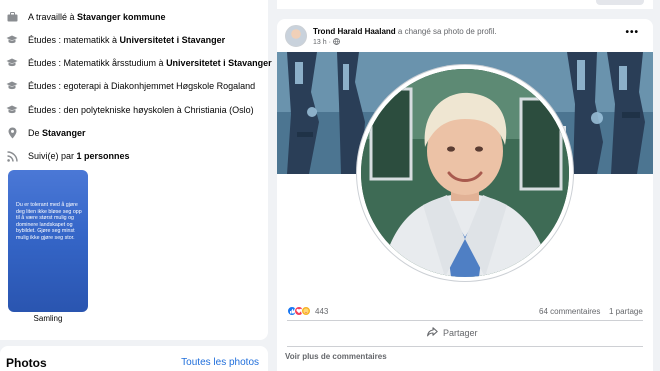 Image resolution: width=660 pixels, height=371 pixels. What do you see at coordinates (460, 333) in the screenshot?
I see `share-label: Partager` at bounding box center [460, 333].